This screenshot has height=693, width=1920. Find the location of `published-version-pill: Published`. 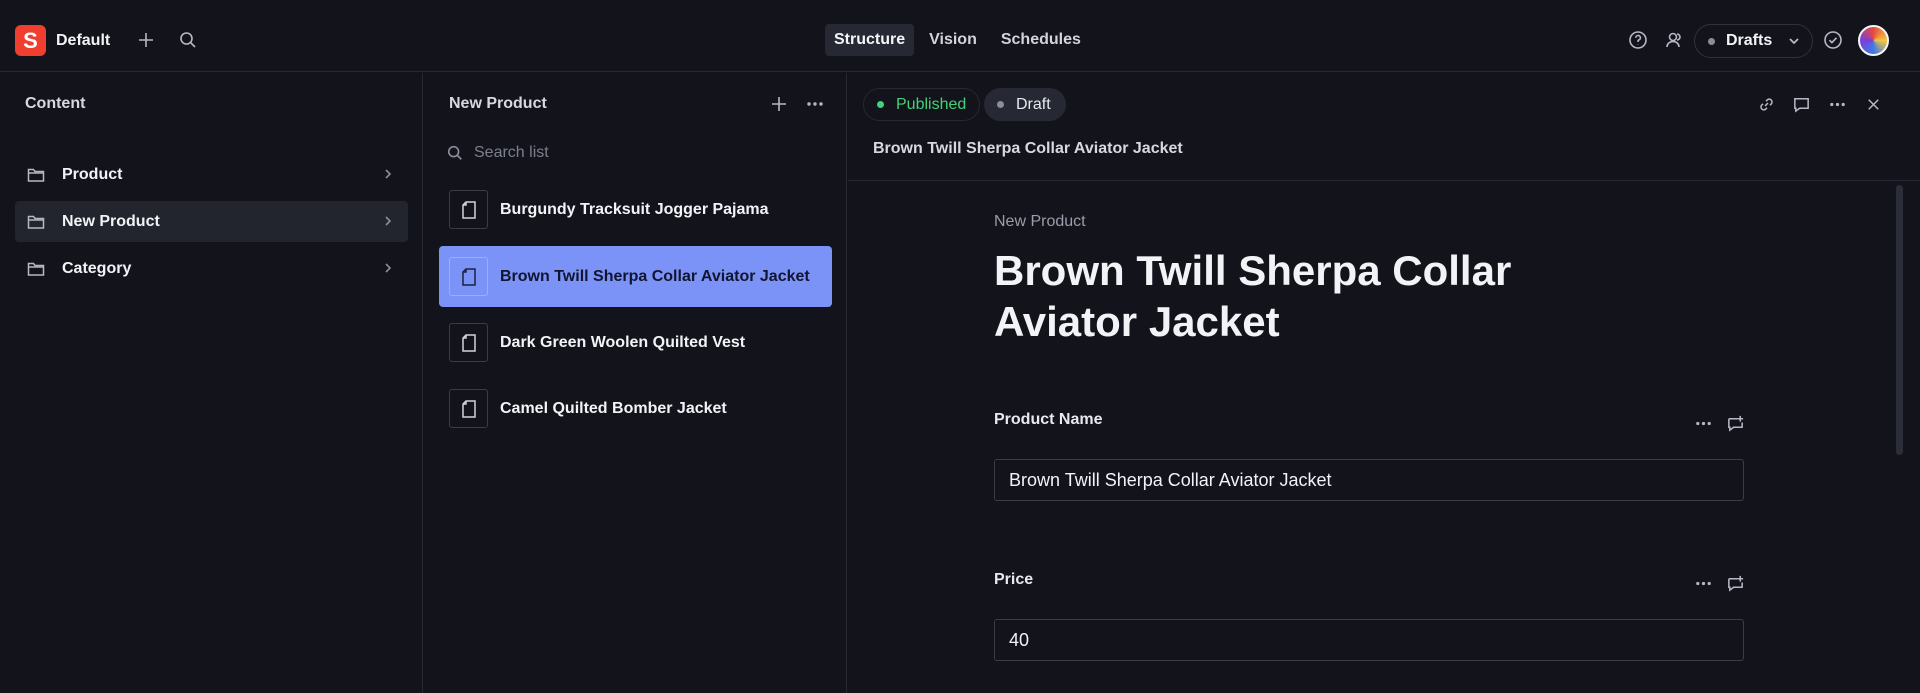

published-version-pill: Published is located at coordinates (921, 104).